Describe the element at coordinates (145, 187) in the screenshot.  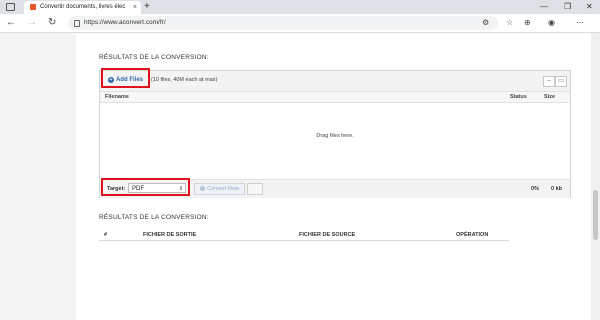
I see `target-highlight` at that location.